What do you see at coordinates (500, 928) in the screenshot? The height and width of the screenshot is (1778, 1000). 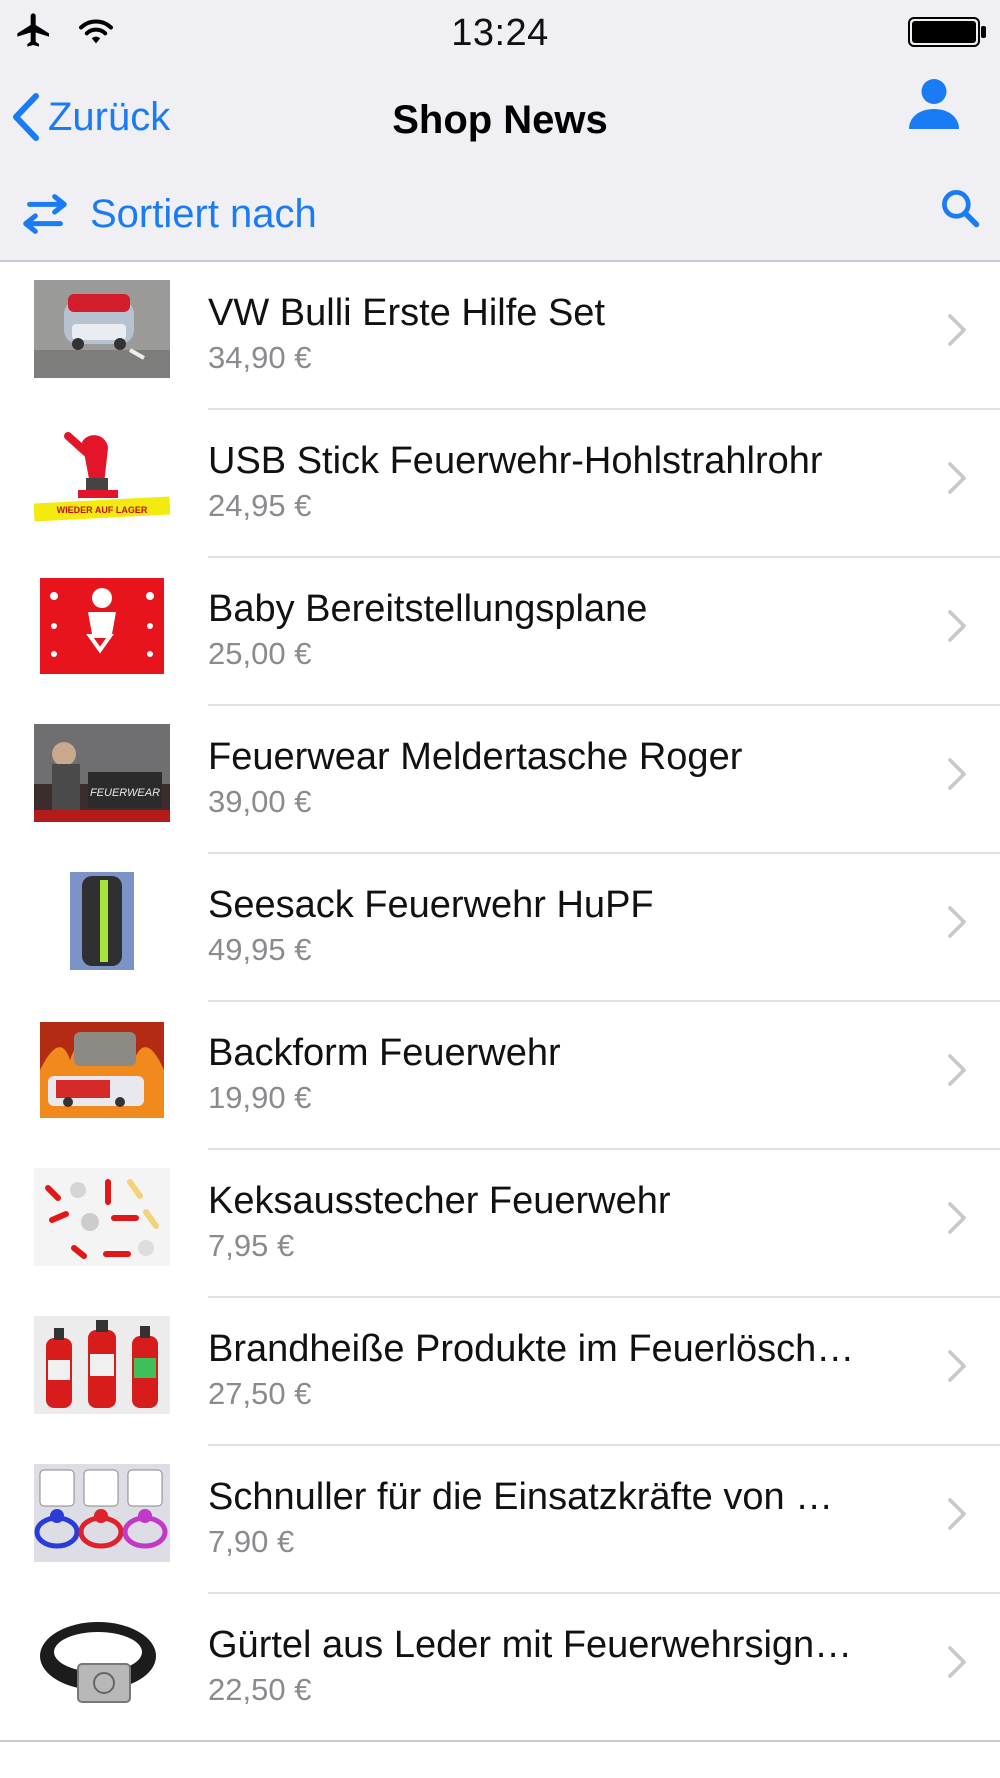 I see `list-item: Seesack Feuerwehr HuPF 49,95 €` at bounding box center [500, 928].